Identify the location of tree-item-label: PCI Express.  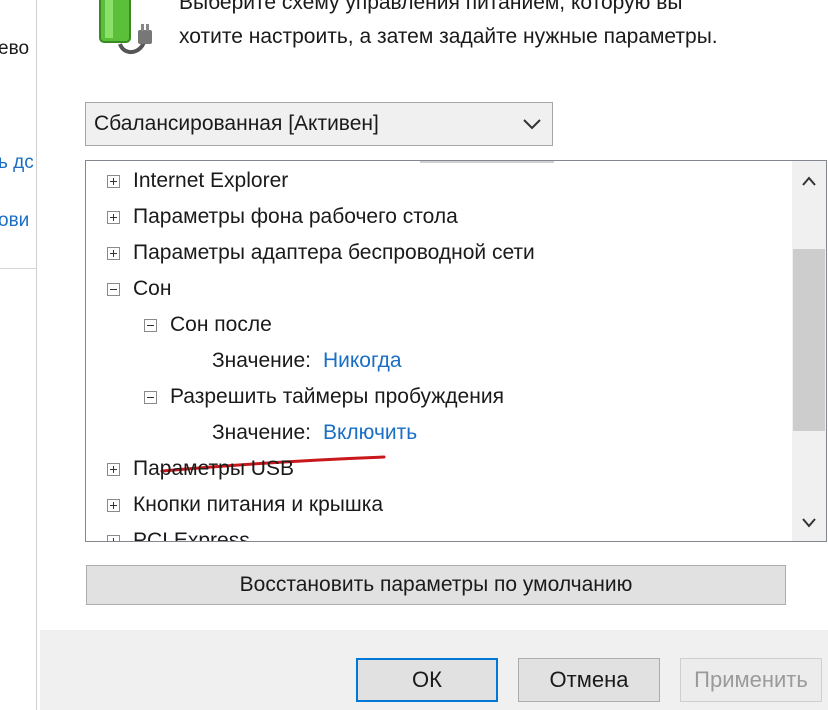
(191, 535).